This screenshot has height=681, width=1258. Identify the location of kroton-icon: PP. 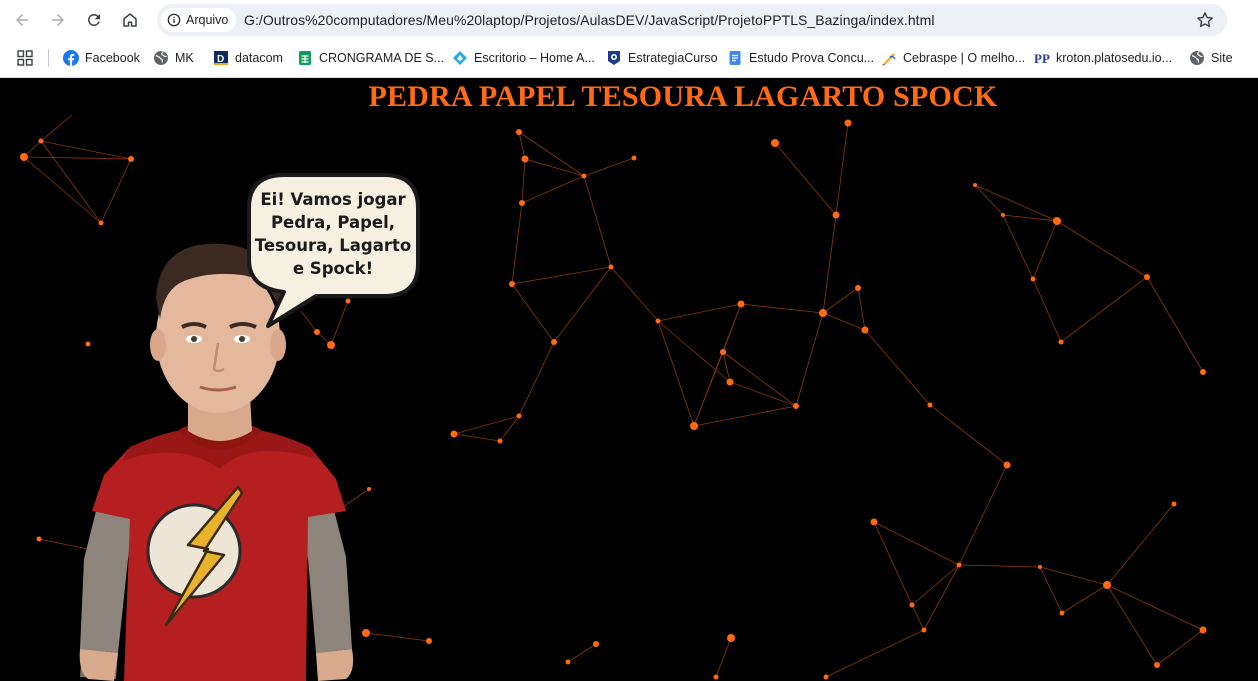
(1042, 58).